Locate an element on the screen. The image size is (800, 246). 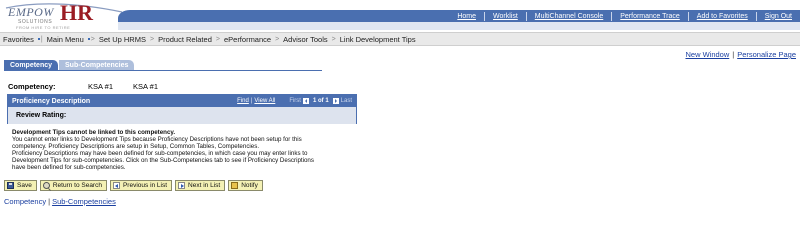
page-tabs: Competency Sub-Competencies is located at coordinates (69, 65).